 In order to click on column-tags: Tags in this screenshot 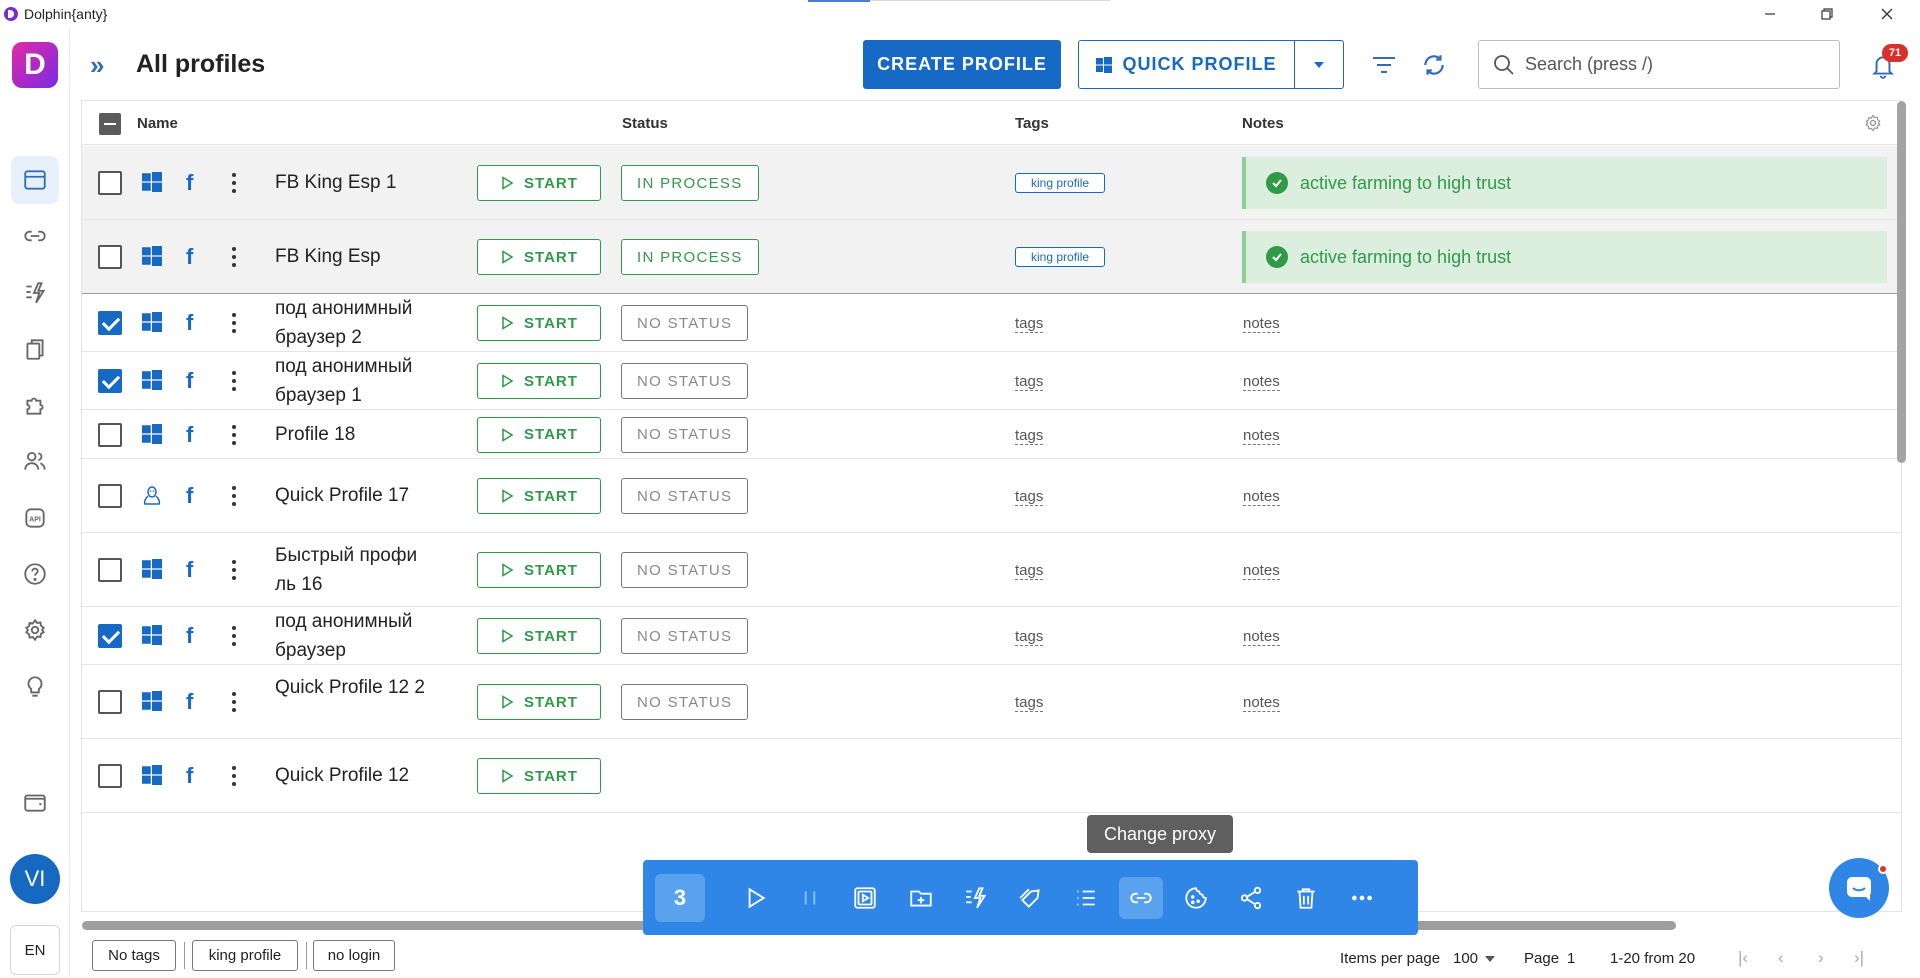, I will do `click(1032, 123)`.